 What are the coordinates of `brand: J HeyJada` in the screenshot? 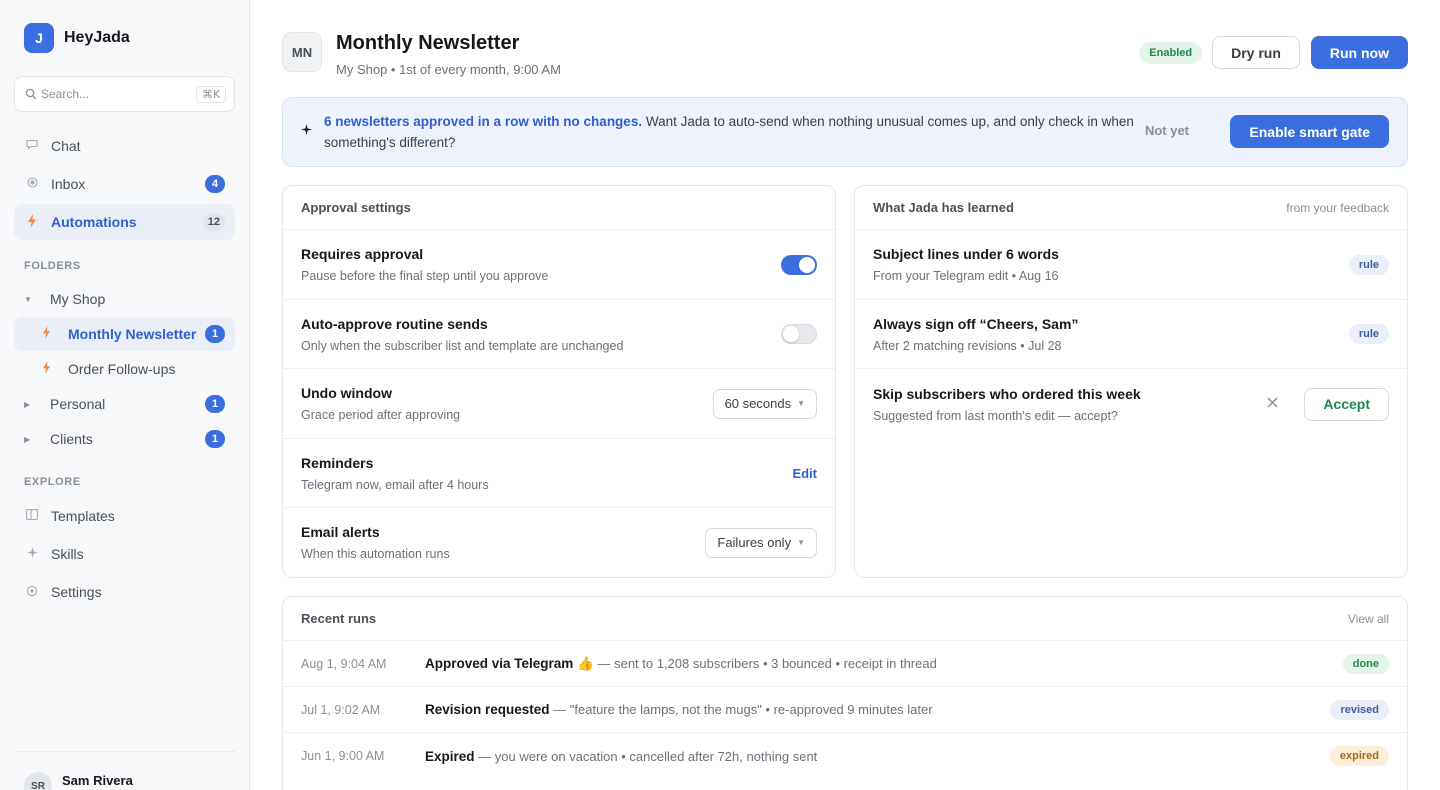 It's located at (124, 38).